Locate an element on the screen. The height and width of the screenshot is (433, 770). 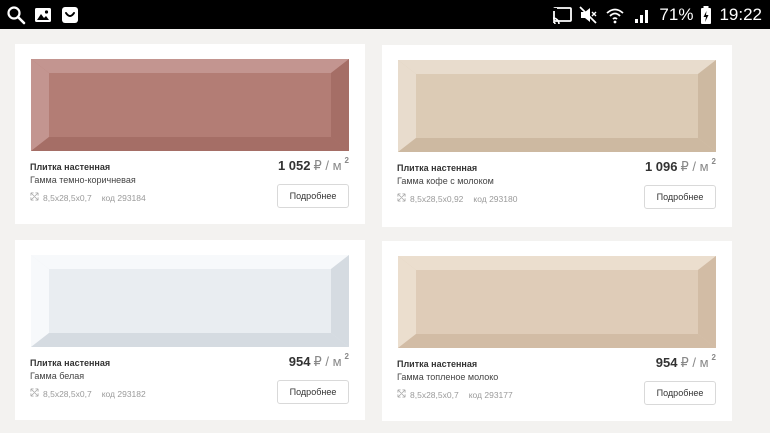
product-code: код 293182 is located at coordinates (123, 393).